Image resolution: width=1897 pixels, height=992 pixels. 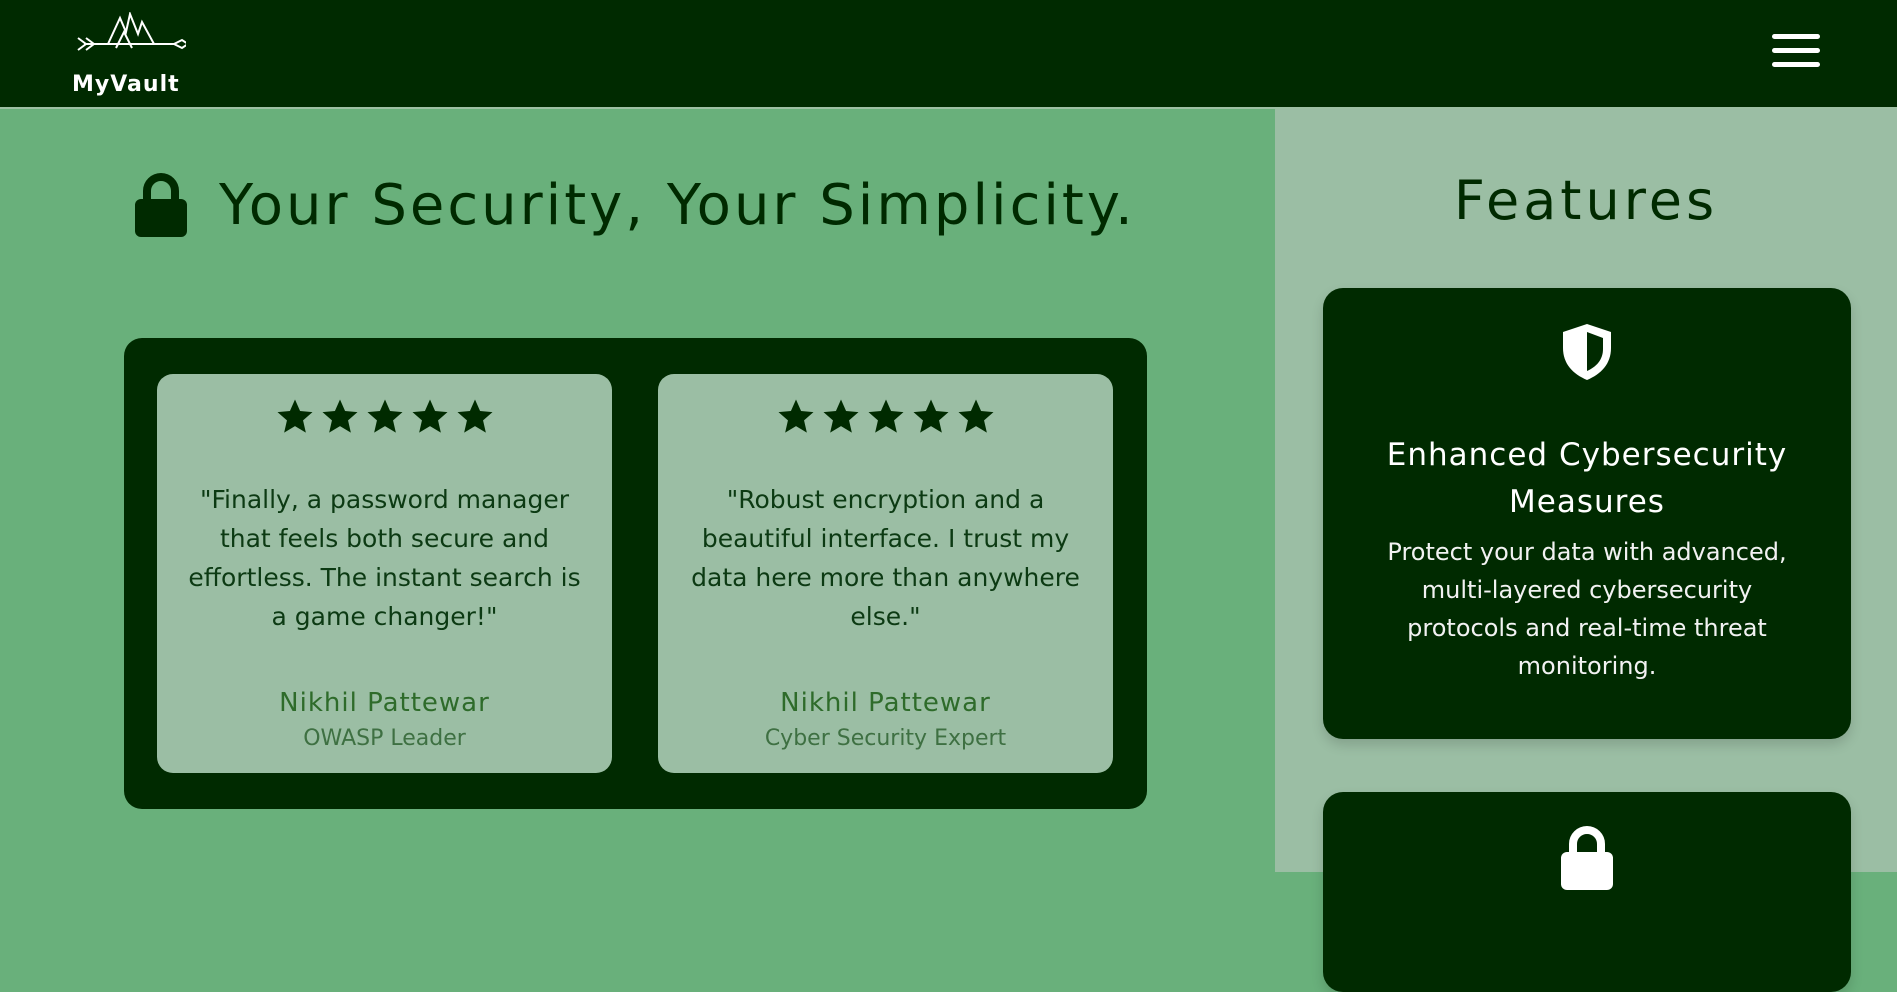 I want to click on feature-heading: Enhanced Cybersecurity Measures, so click(x=1587, y=478).